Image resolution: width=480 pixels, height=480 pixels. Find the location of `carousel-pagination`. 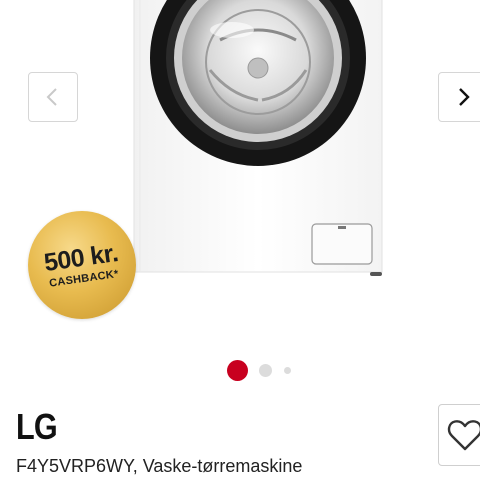

carousel-pagination is located at coordinates (240, 370).